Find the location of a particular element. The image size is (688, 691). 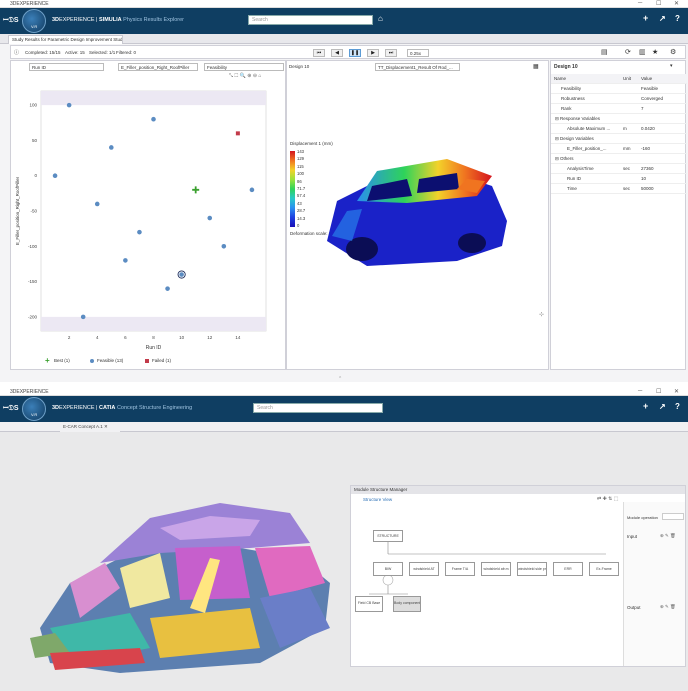

chart-icon: ▦ is located at coordinates (536, 66).